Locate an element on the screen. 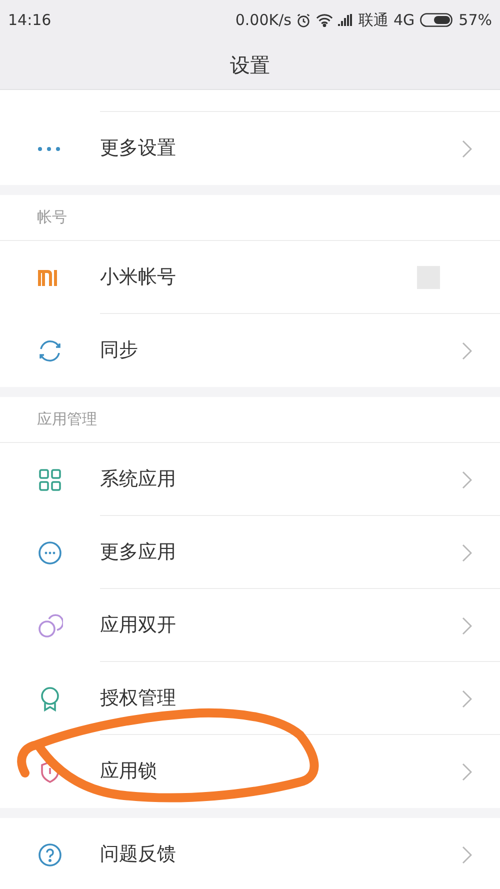  row-label: 系统应用 is located at coordinates (138, 479).